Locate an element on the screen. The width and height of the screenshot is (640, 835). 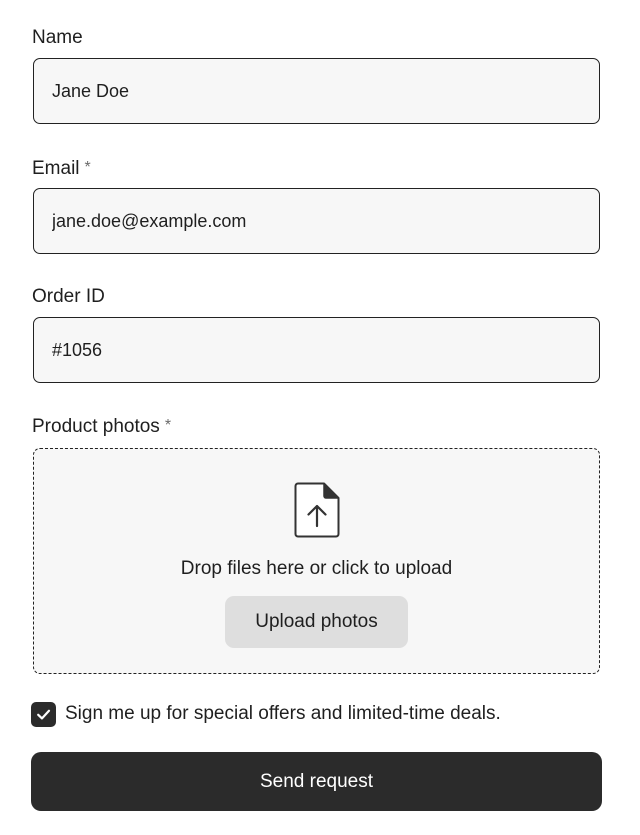
email-label: Email * is located at coordinates (61, 168).